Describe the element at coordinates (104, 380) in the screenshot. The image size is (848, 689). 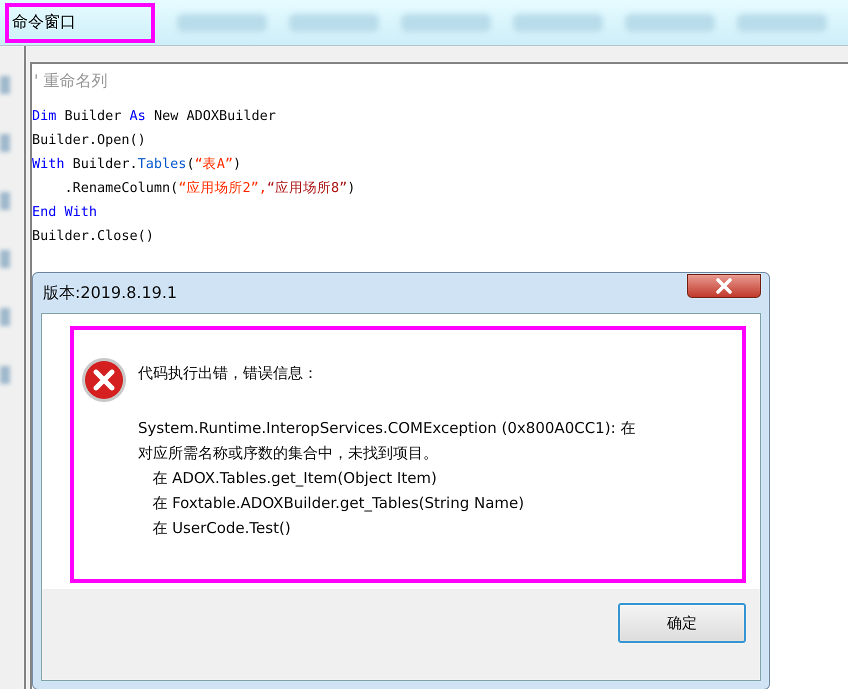
I see `error-icon` at that location.